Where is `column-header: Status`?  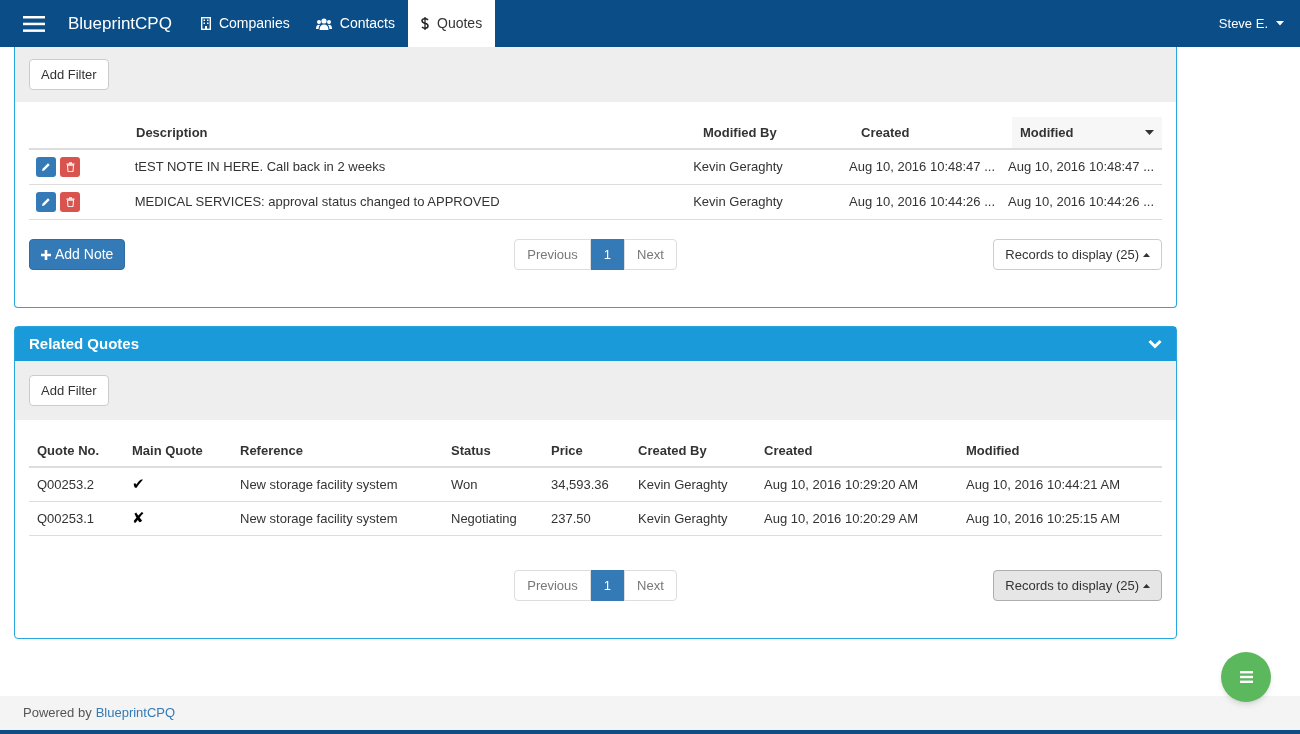
column-header: Status is located at coordinates (493, 450).